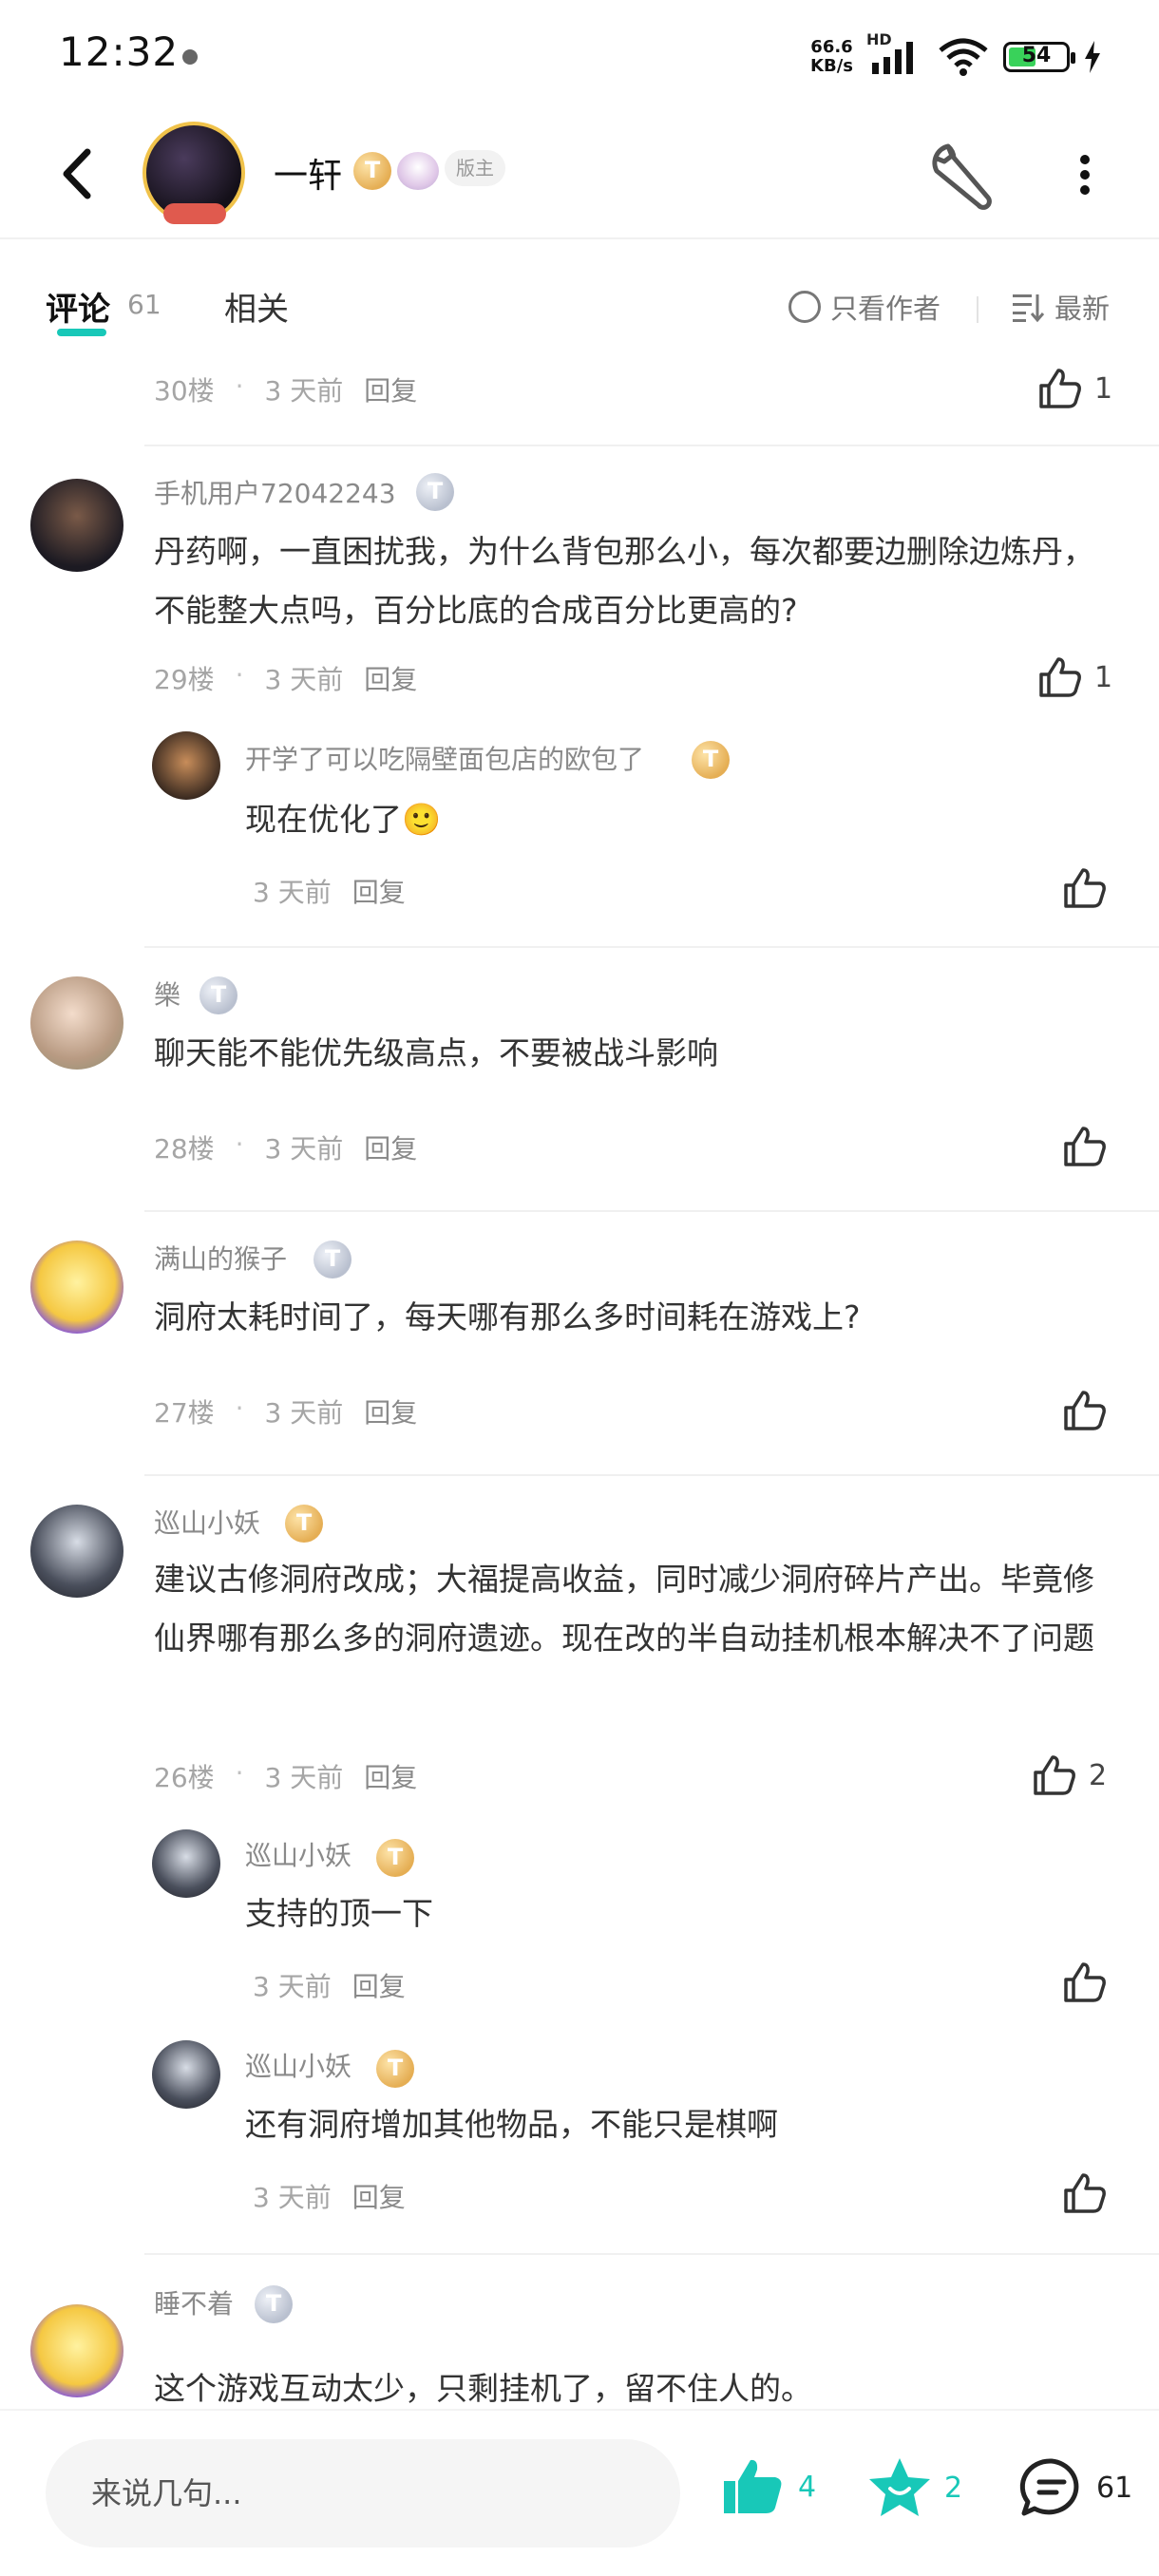 This screenshot has height=2576, width=1159. I want to click on tab-related: 相关, so click(256, 306).